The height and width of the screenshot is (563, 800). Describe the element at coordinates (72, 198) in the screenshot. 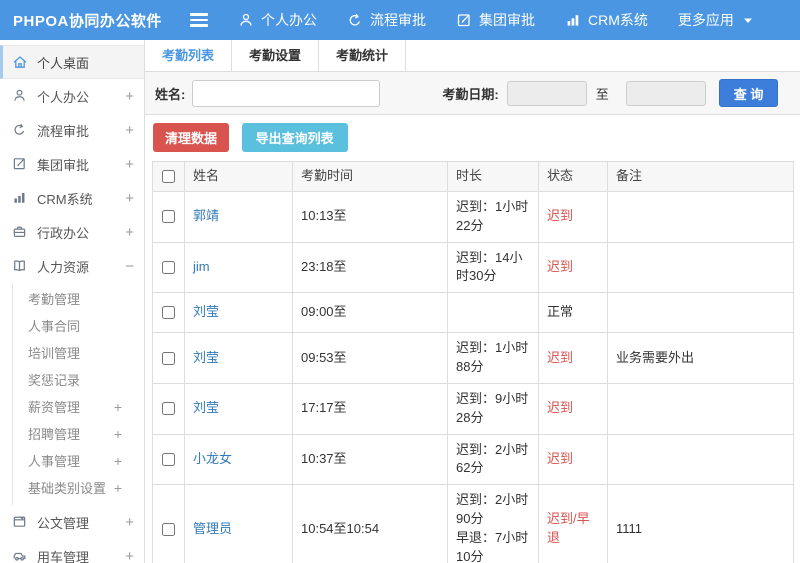

I see `sidebar-item-crm-system: CRM系统 +` at that location.